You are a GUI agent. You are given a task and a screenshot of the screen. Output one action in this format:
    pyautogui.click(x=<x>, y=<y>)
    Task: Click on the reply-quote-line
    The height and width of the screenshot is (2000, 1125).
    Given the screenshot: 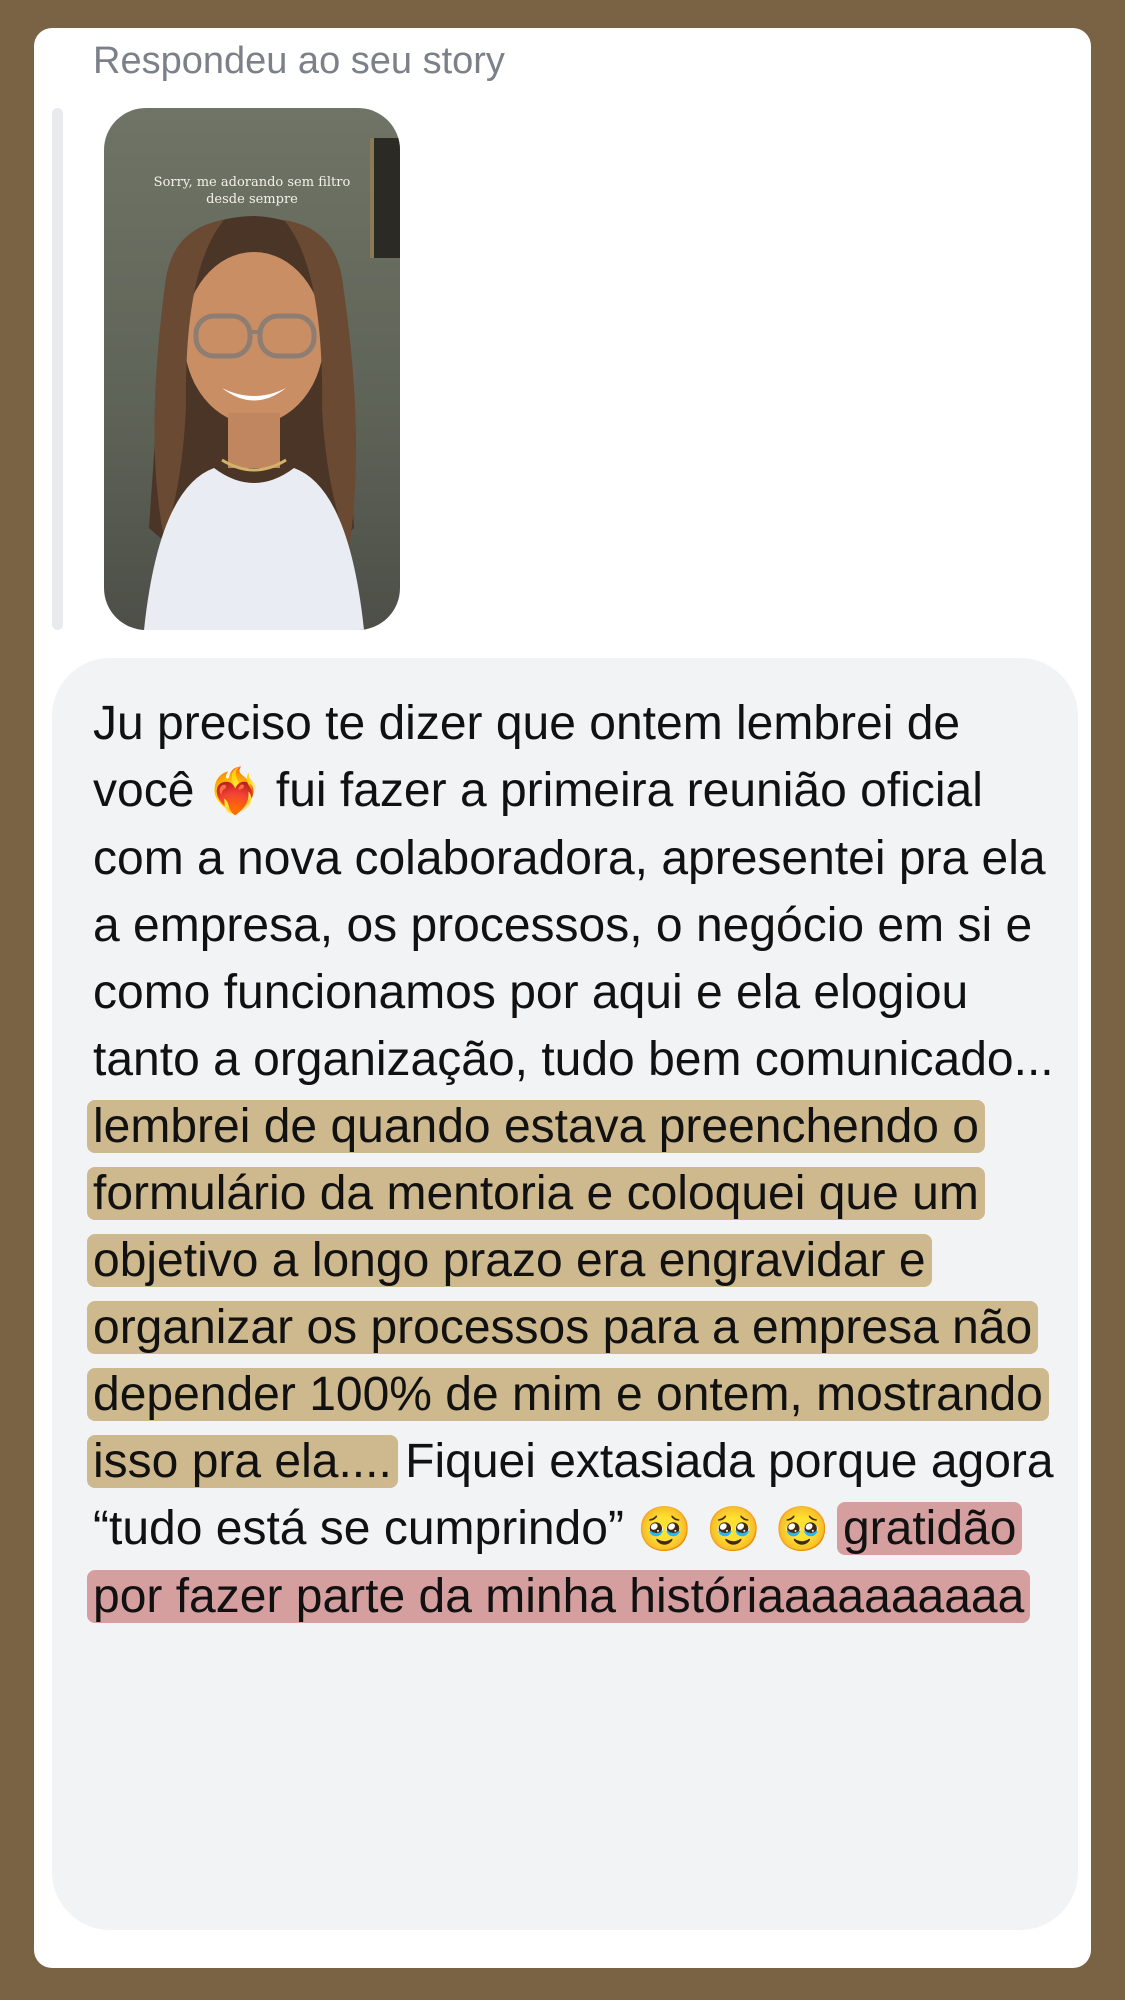 What is the action you would take?
    pyautogui.click(x=57, y=369)
    